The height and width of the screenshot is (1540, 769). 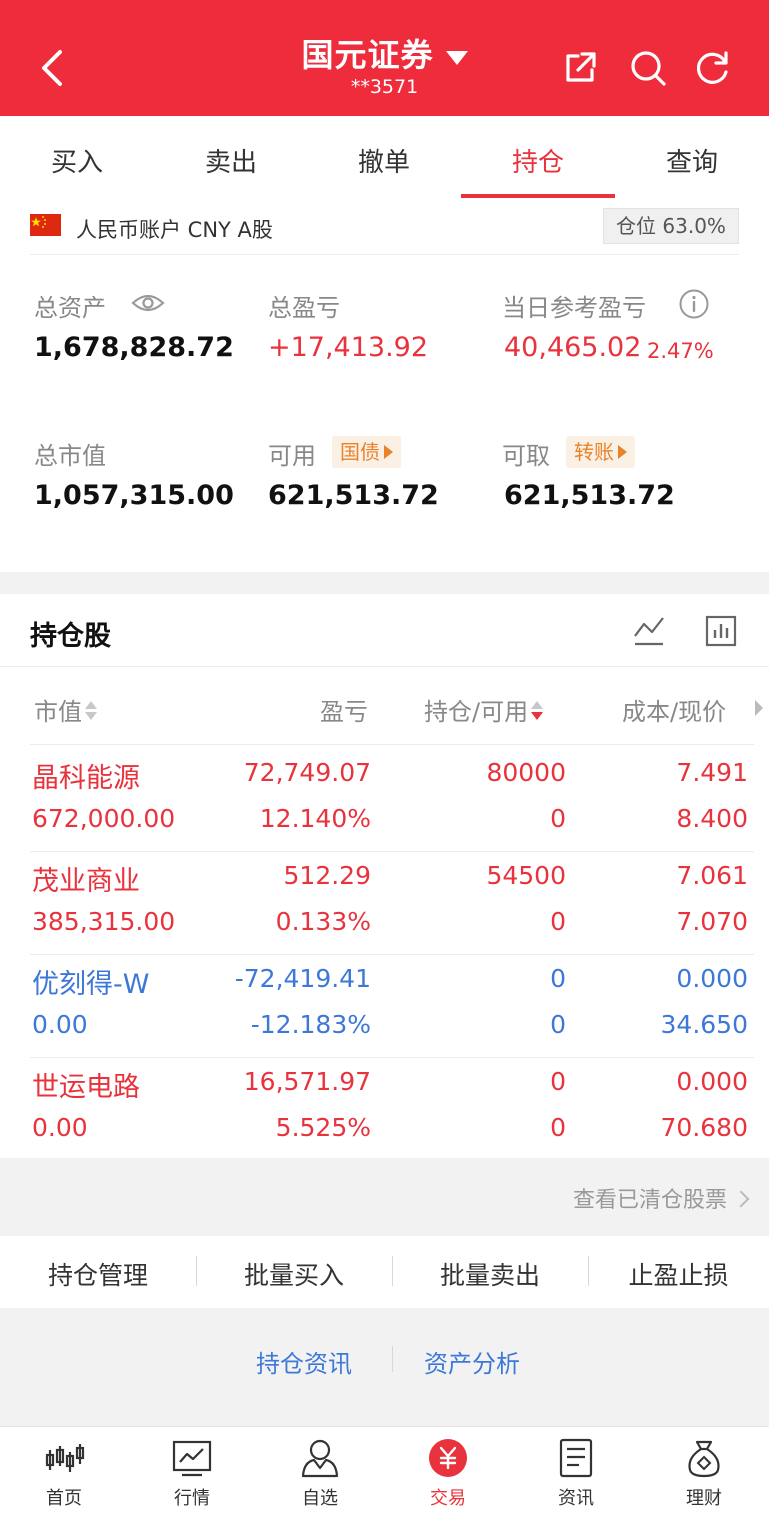 What do you see at coordinates (712, 875) in the screenshot?
I see `cost-price: 7.061` at bounding box center [712, 875].